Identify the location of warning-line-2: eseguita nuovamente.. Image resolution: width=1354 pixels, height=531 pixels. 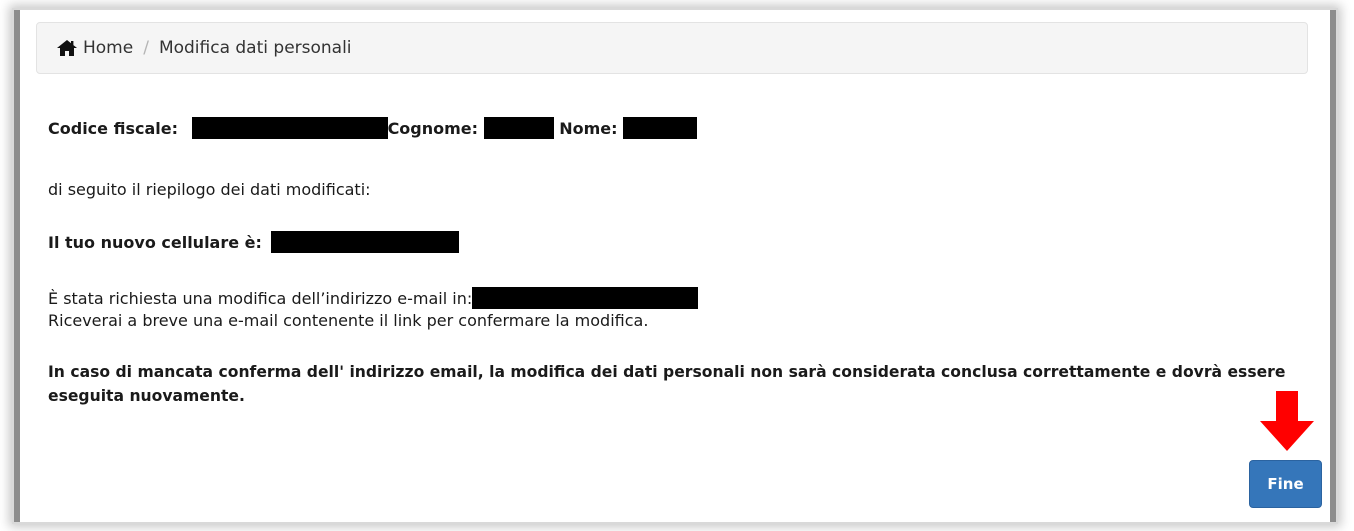
(146, 396).